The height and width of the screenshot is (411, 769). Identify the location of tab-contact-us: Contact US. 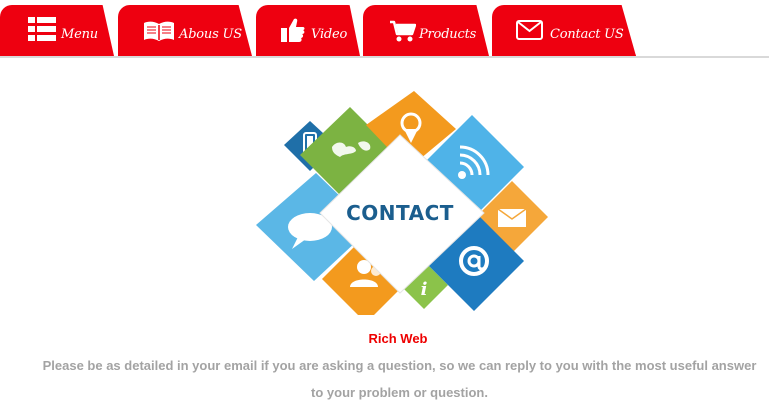
(564, 30).